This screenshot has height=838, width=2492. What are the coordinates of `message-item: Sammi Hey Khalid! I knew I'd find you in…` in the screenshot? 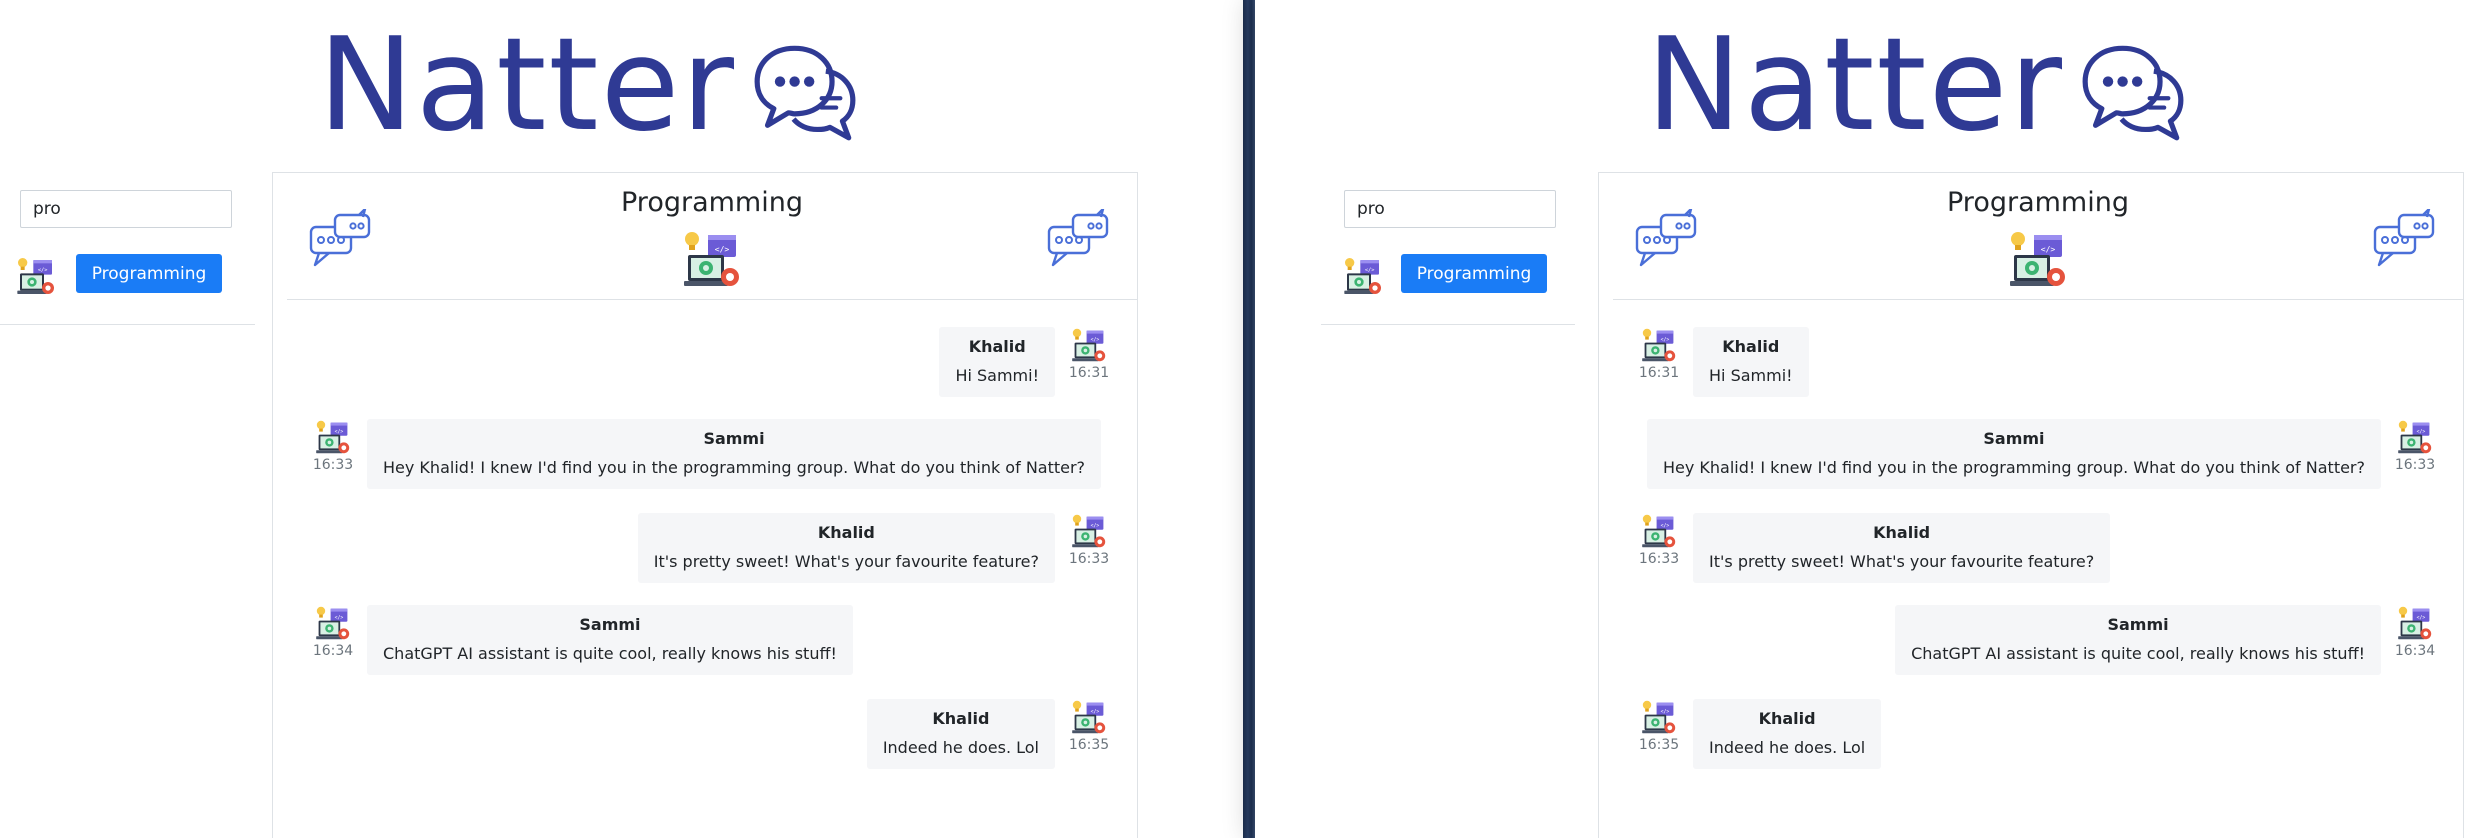 It's located at (2041, 454).